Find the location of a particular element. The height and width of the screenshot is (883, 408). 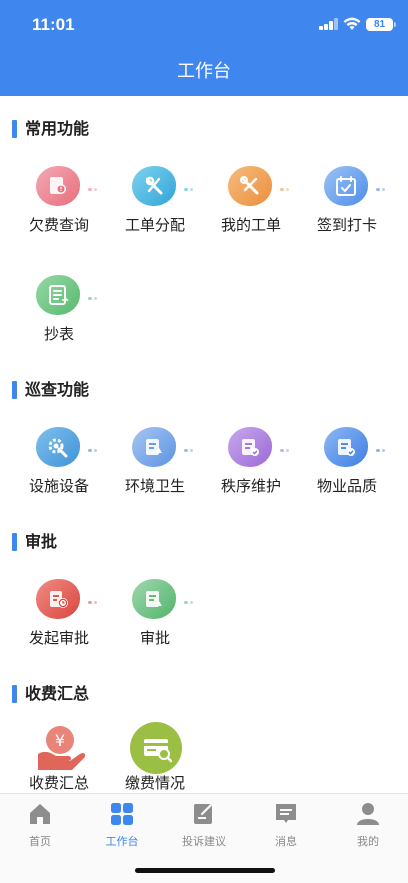

user-icon is located at coordinates (368, 814).